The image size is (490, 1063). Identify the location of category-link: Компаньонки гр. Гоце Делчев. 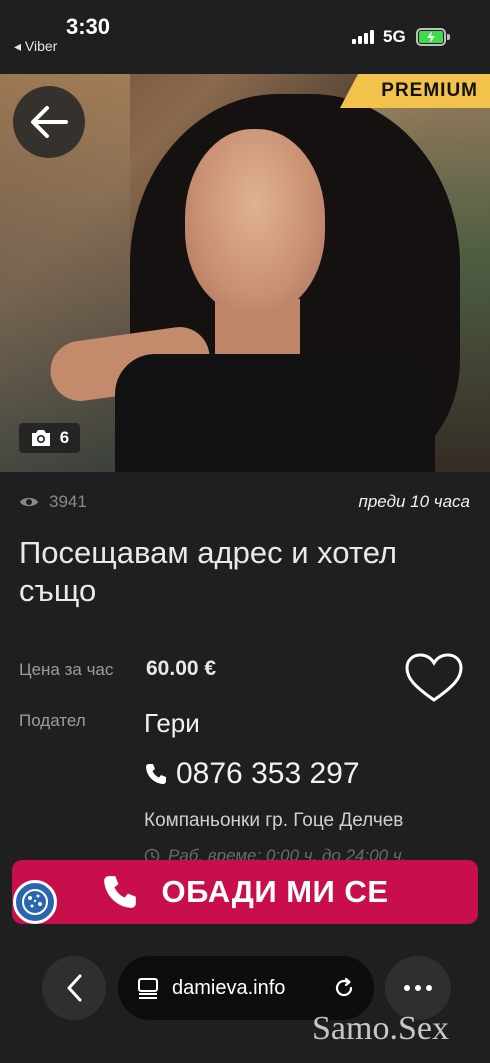
(273, 821).